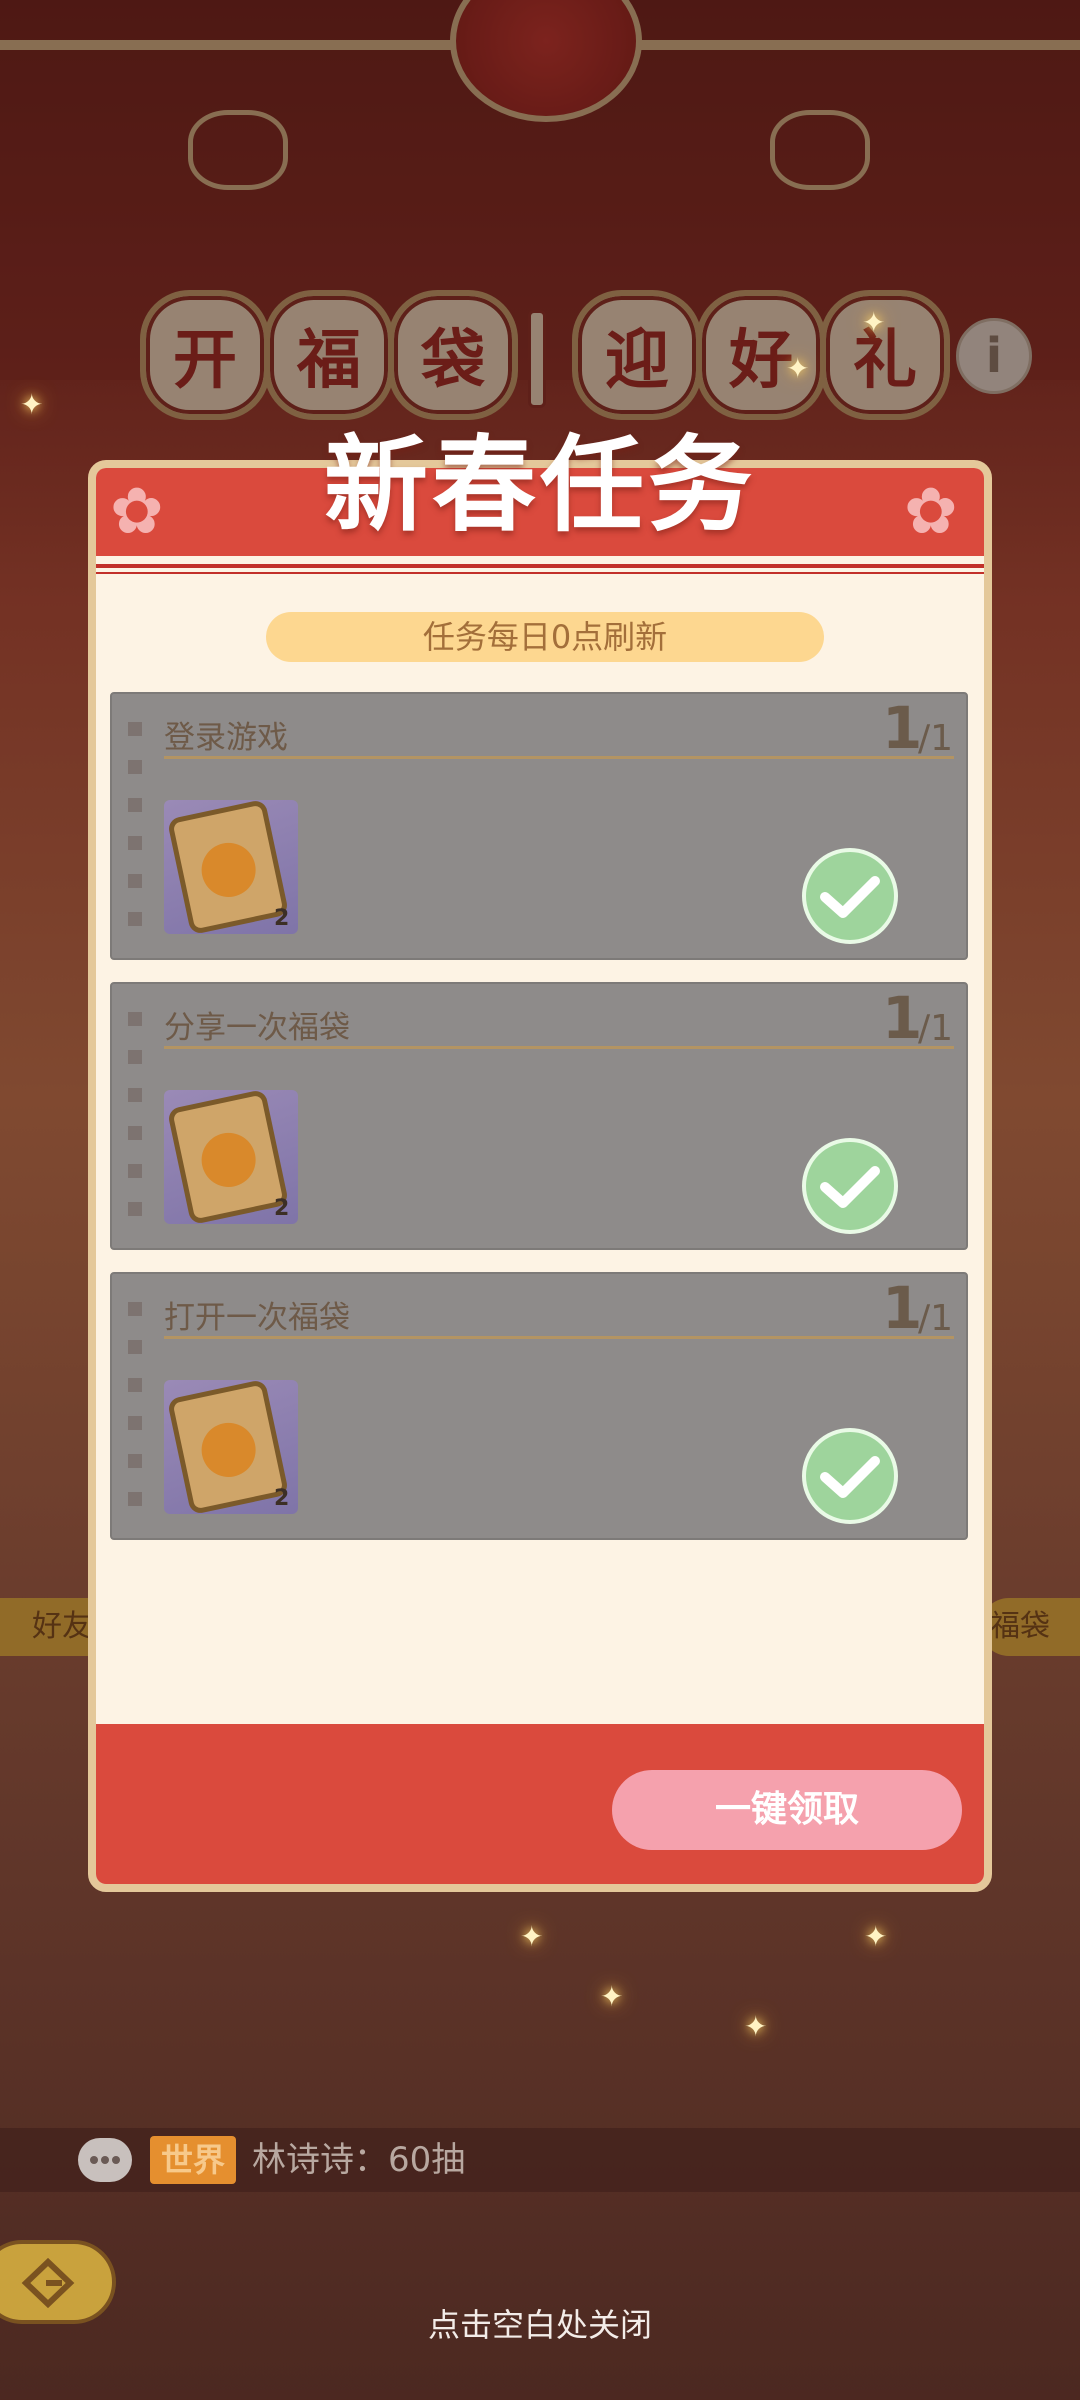 The width and height of the screenshot is (1080, 2400). I want to click on task-card: 登录游戏 1 /1 2, so click(539, 826).